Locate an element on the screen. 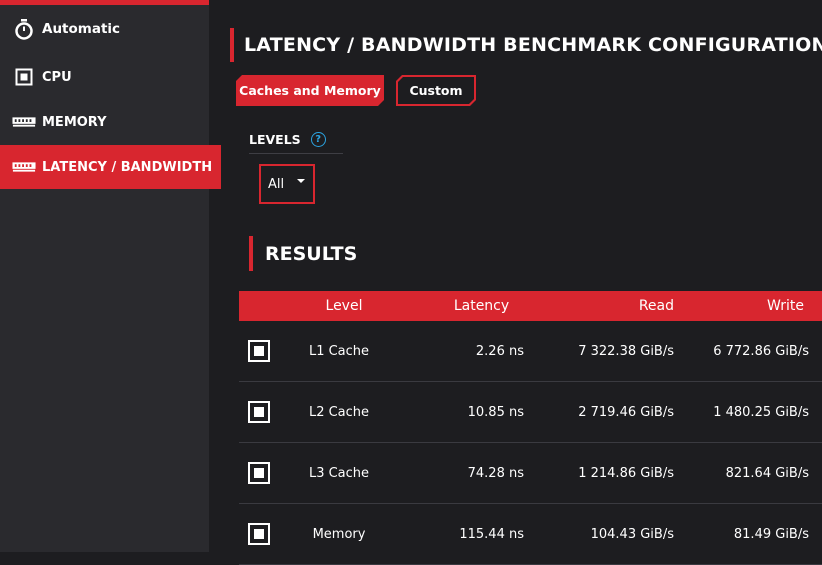  column-header-write: Write is located at coordinates (759, 306).